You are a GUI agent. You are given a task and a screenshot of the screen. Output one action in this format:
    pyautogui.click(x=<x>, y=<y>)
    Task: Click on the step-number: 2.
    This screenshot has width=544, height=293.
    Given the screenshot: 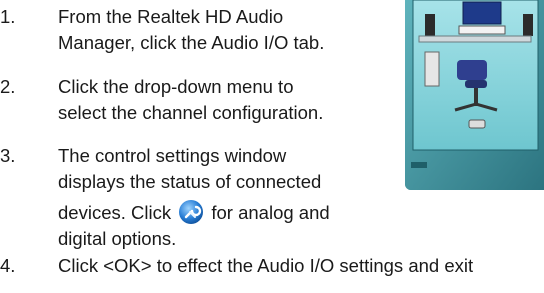 What is the action you would take?
    pyautogui.click(x=8, y=86)
    